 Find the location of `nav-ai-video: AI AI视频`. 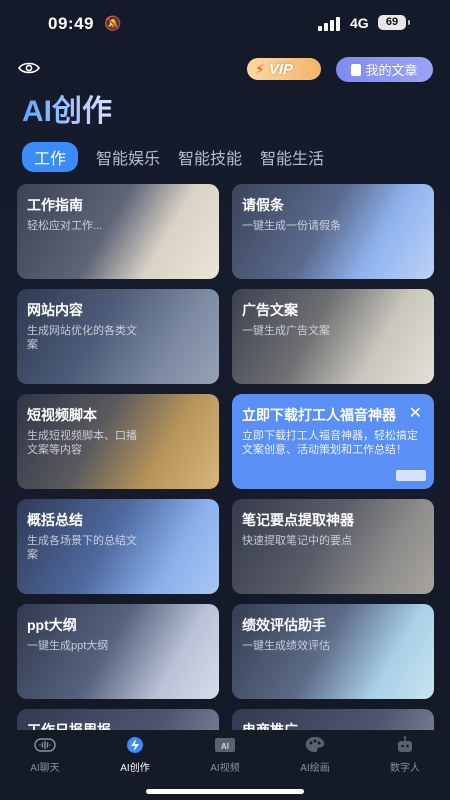

nav-ai-video: AI AI视频 is located at coordinates (225, 756).